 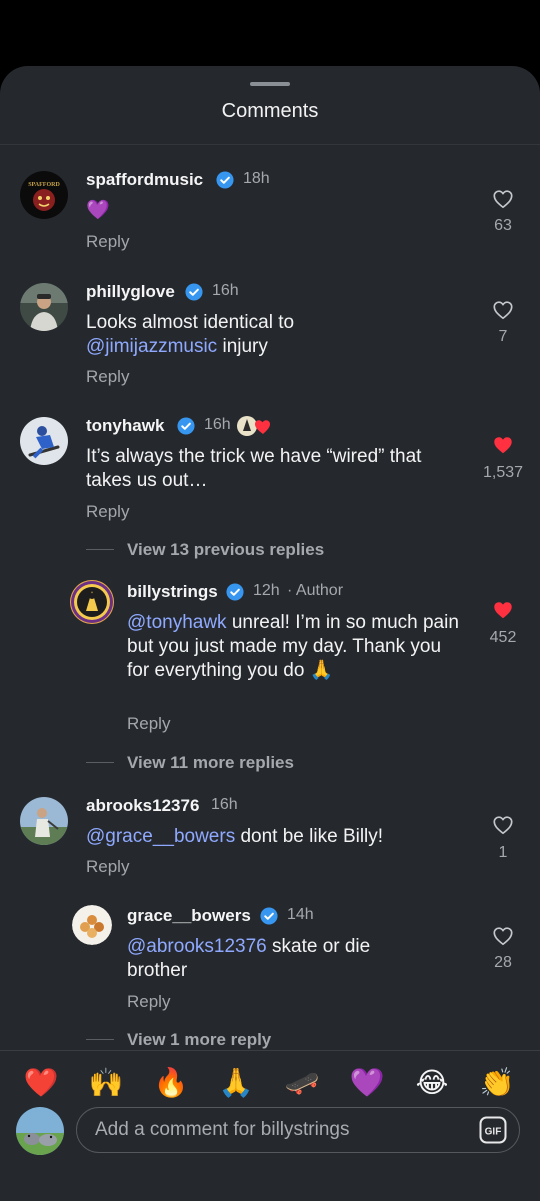 What do you see at coordinates (151, 346) in the screenshot?
I see `mention-link: @jimijazzmusic` at bounding box center [151, 346].